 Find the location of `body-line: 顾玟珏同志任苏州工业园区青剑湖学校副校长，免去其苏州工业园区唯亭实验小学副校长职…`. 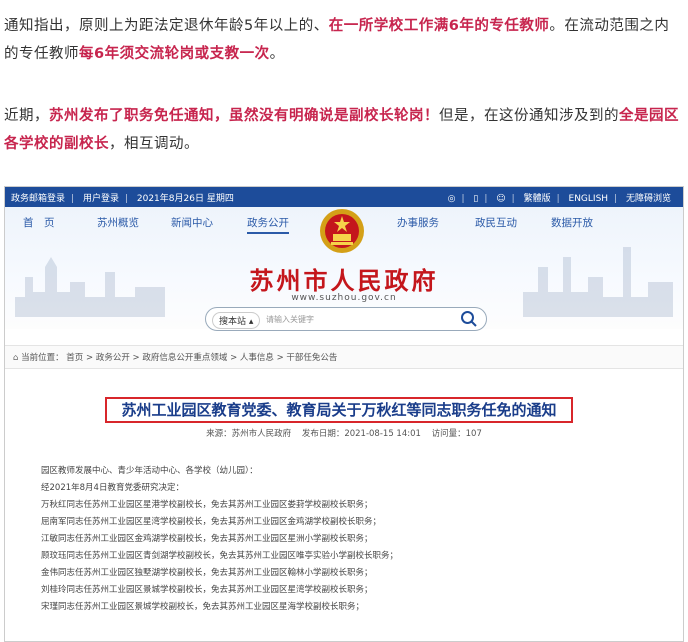

body-line: 顾玟珏同志任苏州工业园区青剑湖学校副校长，免去其苏州工业园区唯亭实验小学副校长职… is located at coordinates (220, 556).